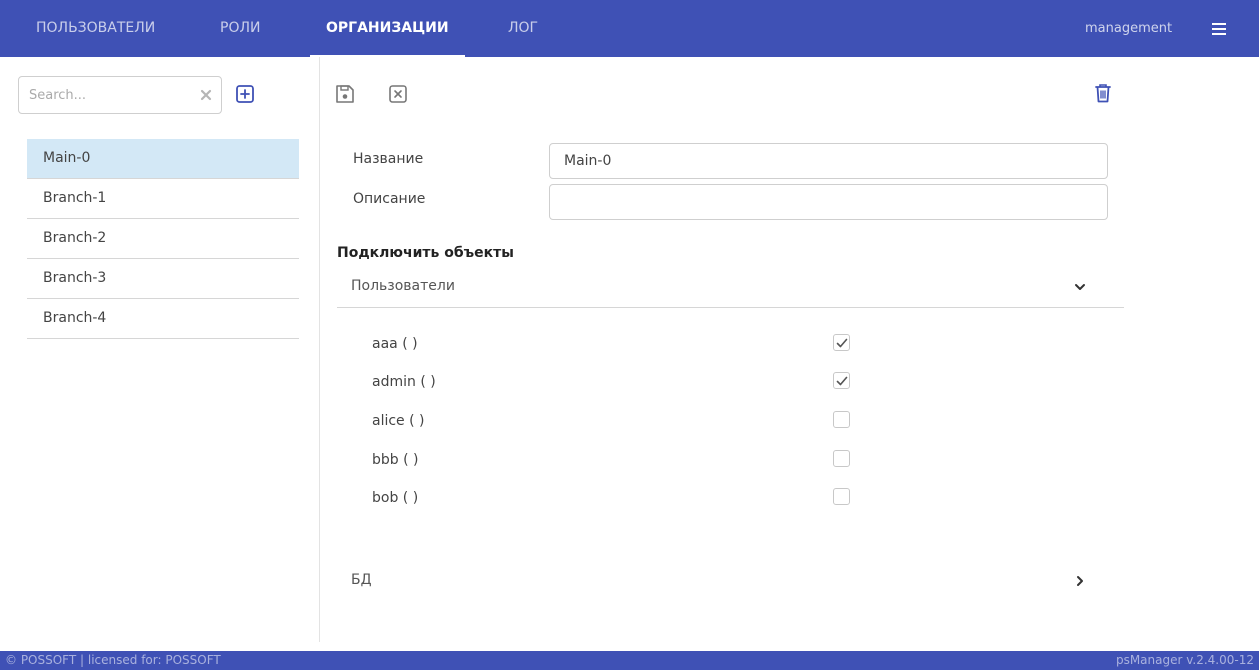 The width and height of the screenshot is (1259, 670). Describe the element at coordinates (730, 581) in the screenshot. I see `db-accordion-header: БД` at that location.